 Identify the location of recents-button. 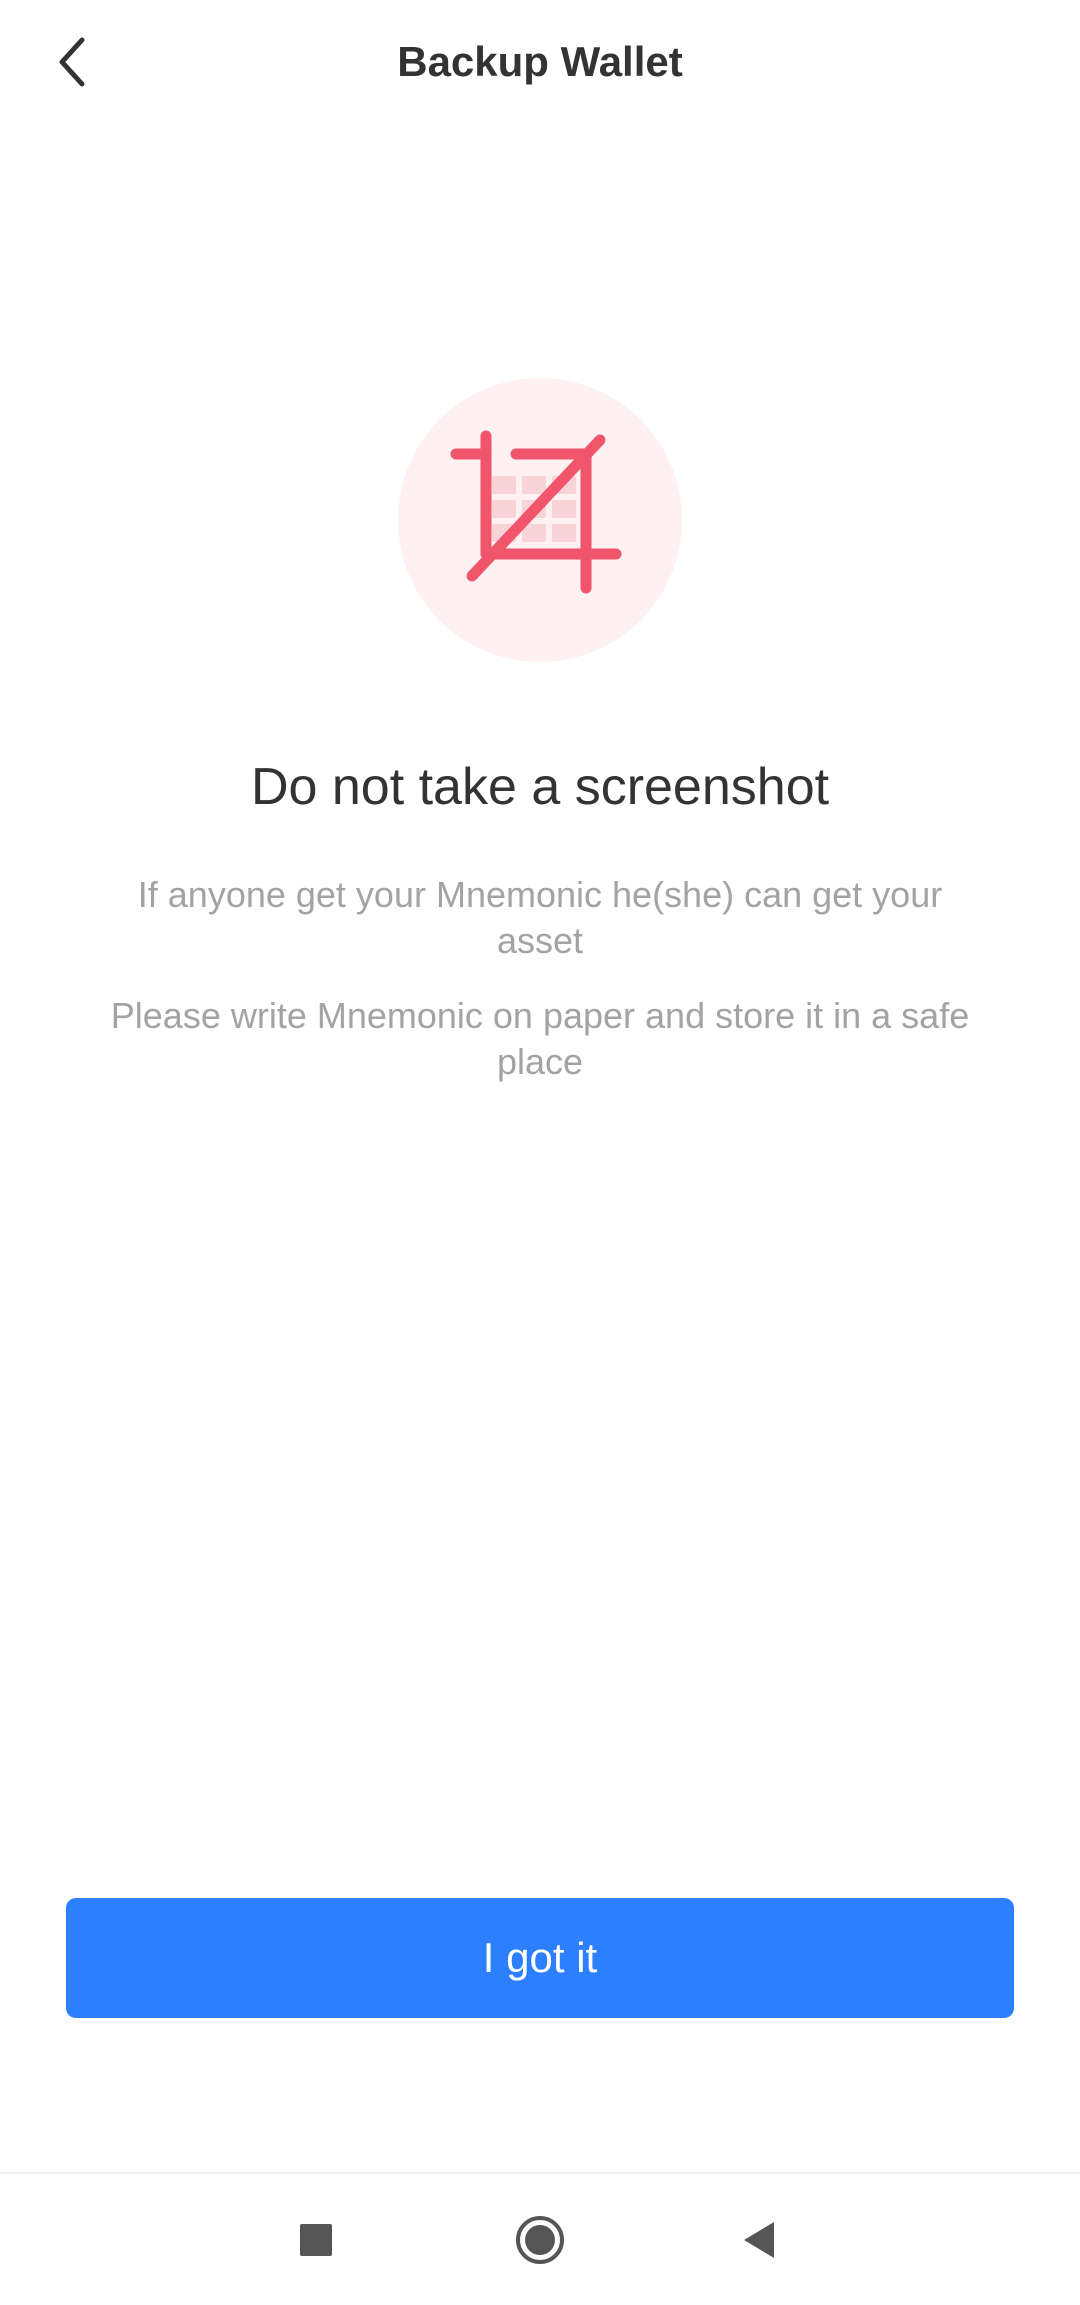
(316, 2240).